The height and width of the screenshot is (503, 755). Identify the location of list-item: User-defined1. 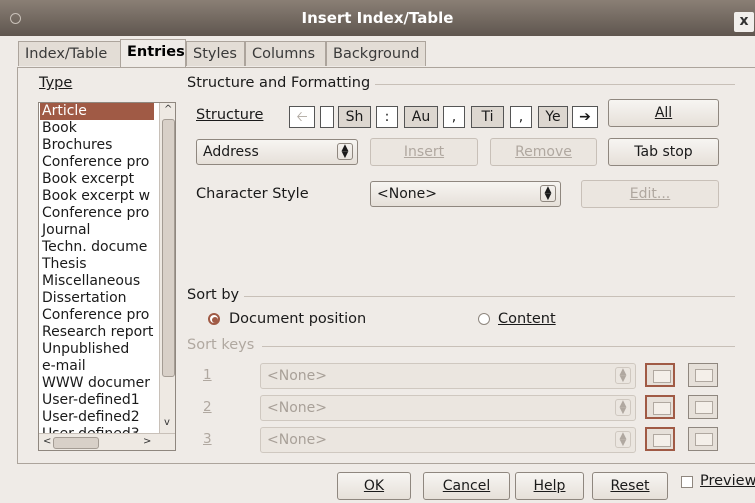
(91, 400).